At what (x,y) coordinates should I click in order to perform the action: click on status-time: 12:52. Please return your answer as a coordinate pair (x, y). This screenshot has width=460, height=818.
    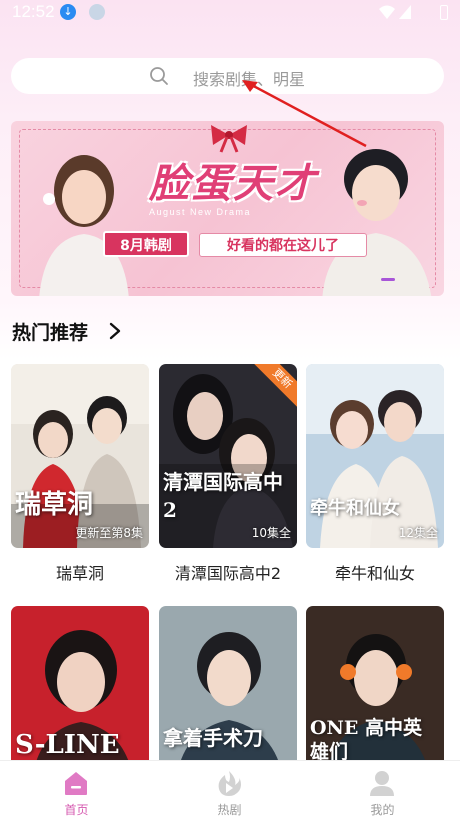
    Looking at the image, I should click on (33, 11).